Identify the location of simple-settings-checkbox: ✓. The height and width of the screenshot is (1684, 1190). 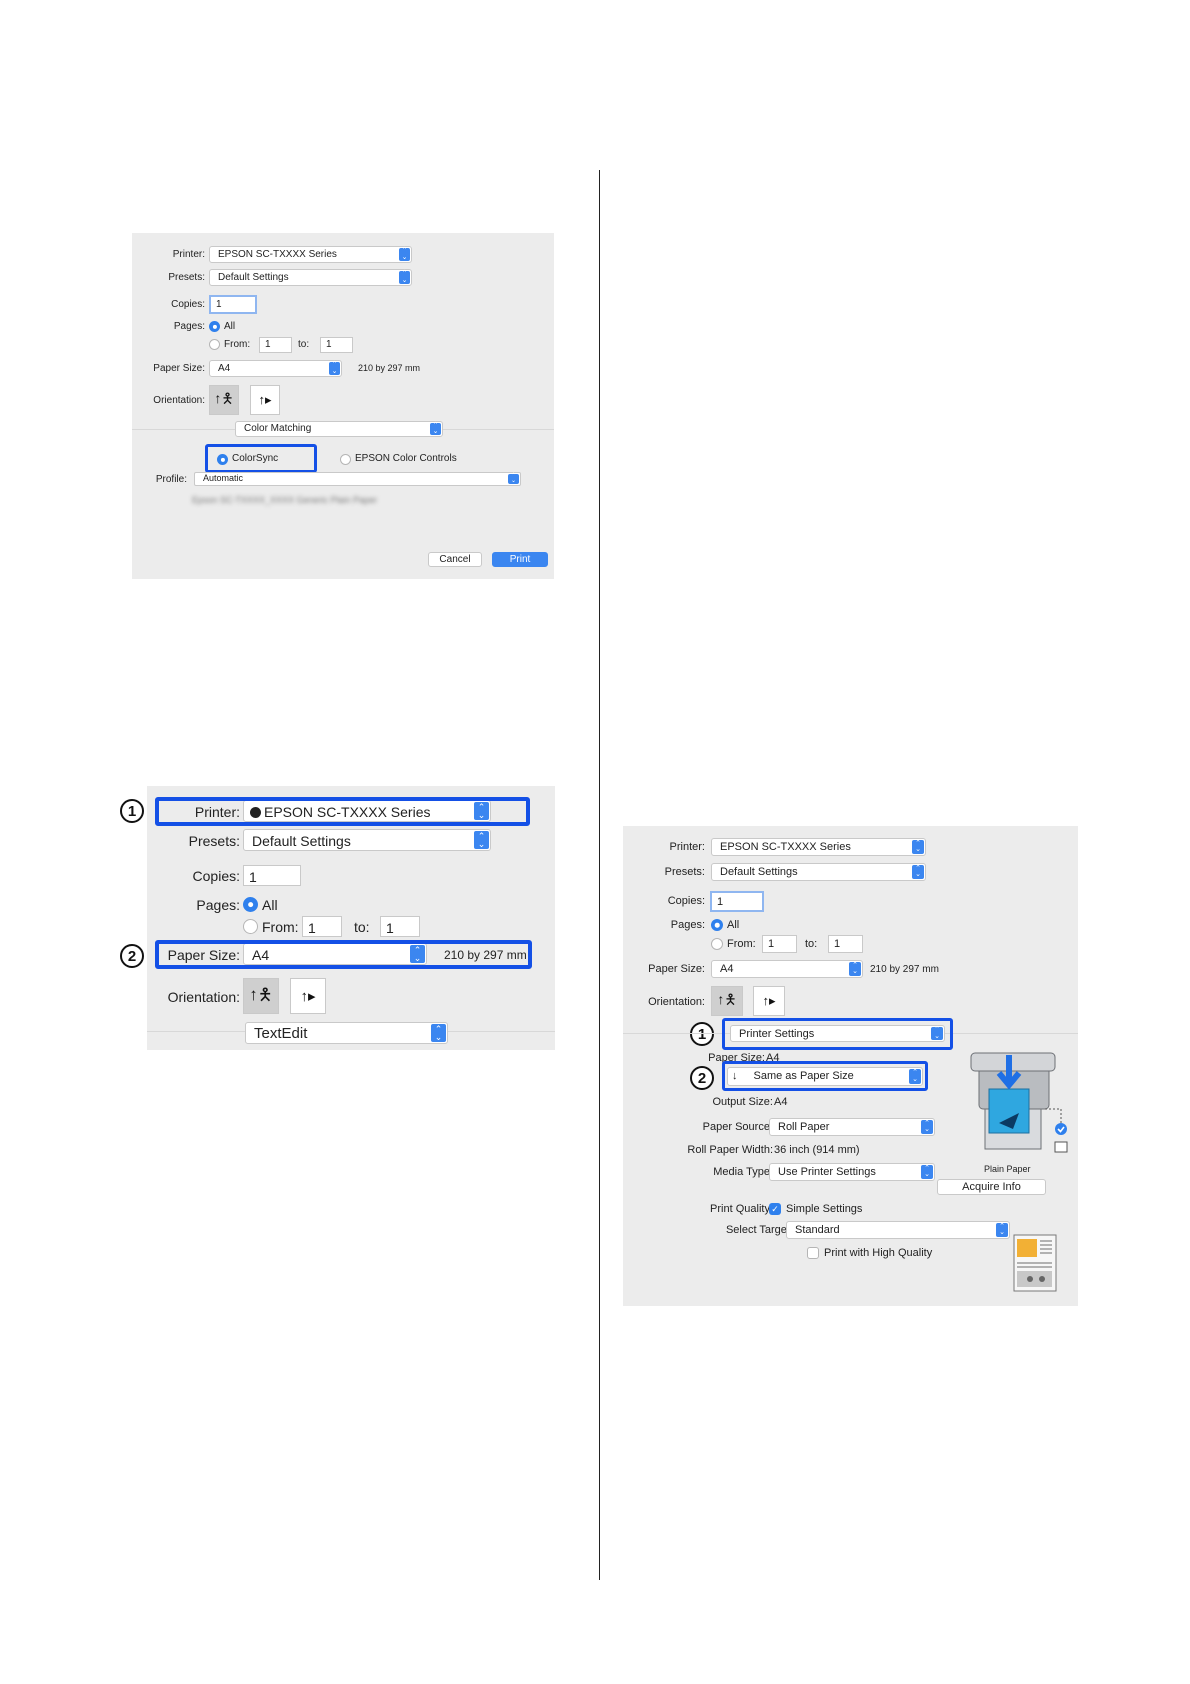
(775, 1209).